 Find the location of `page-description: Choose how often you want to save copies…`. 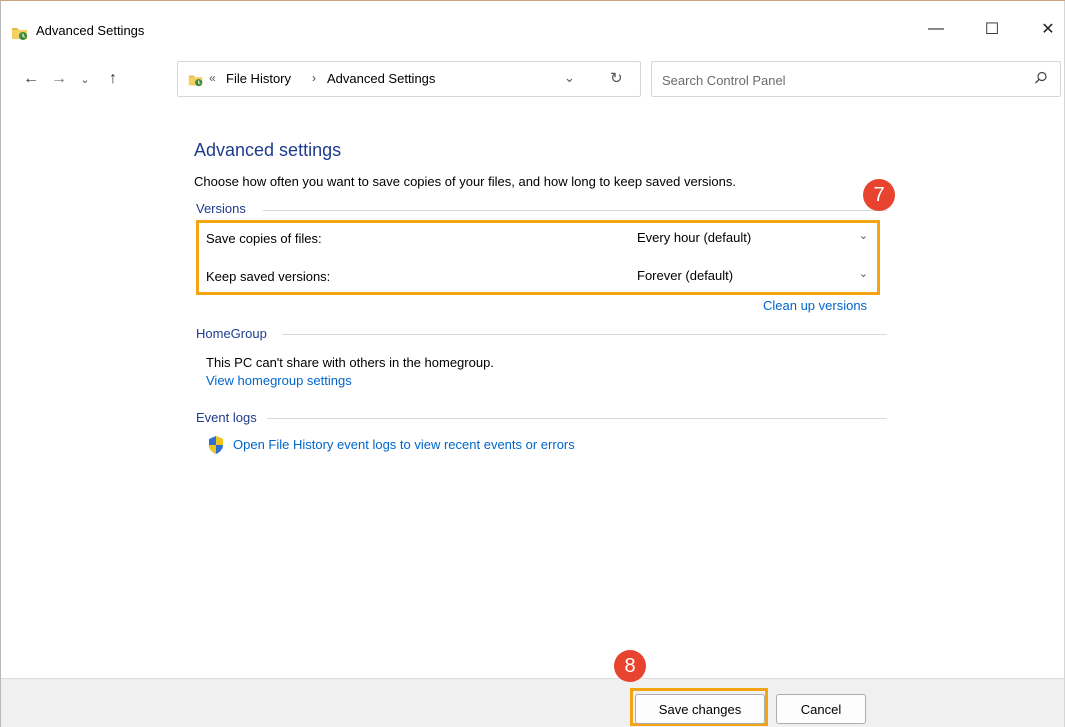

page-description: Choose how often you want to save copies… is located at coordinates (465, 181).